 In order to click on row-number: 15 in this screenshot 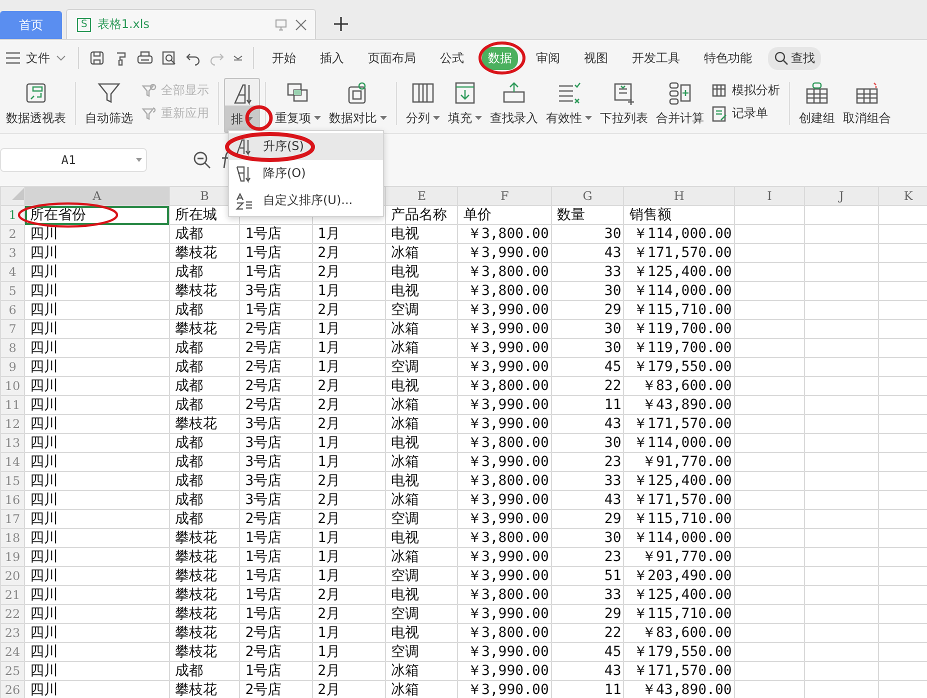, I will do `click(12, 481)`.